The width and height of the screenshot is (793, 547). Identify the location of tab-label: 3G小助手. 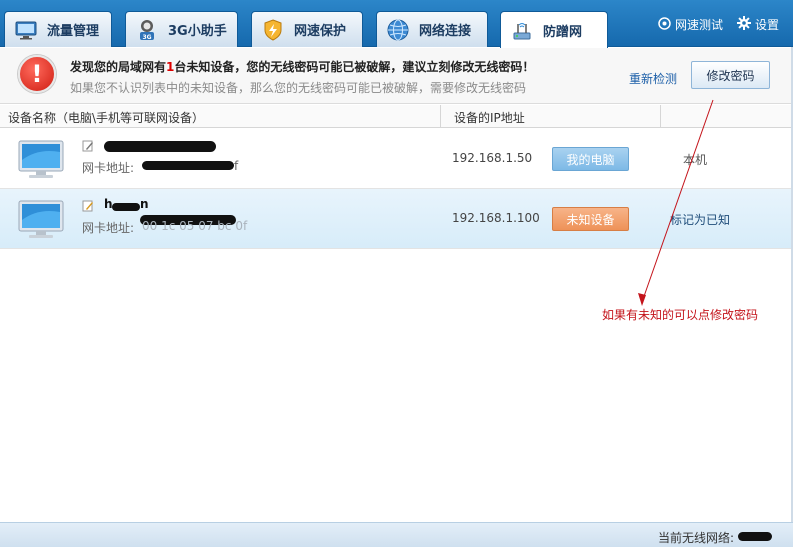
(197, 31).